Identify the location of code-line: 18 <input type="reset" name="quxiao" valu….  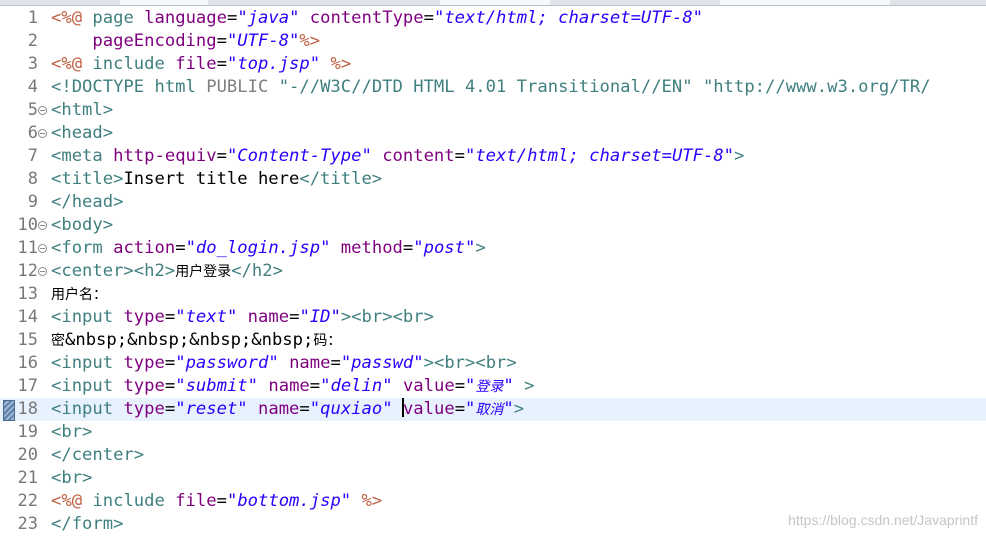
(493, 409).